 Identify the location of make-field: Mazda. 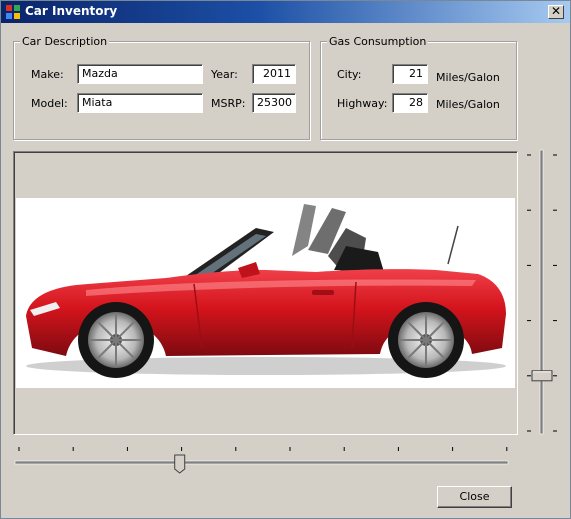
(140, 74).